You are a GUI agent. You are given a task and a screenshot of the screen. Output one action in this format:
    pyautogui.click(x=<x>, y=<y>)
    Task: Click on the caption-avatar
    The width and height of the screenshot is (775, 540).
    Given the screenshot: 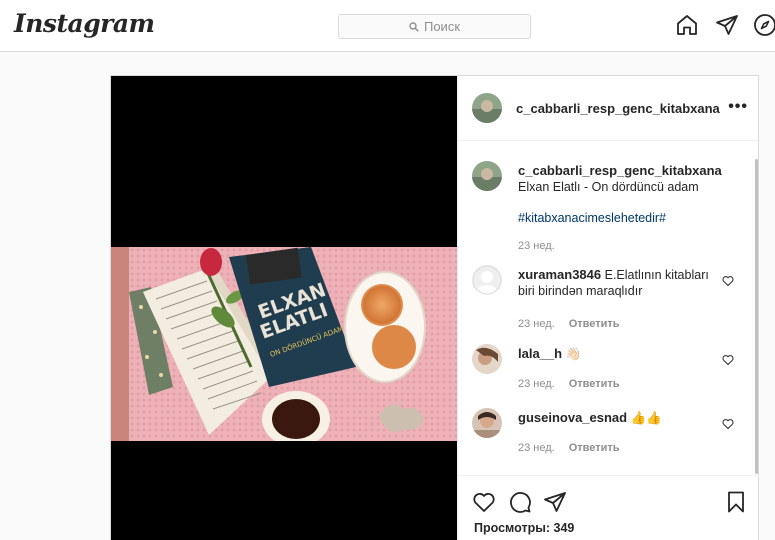 What is the action you would take?
    pyautogui.click(x=487, y=176)
    